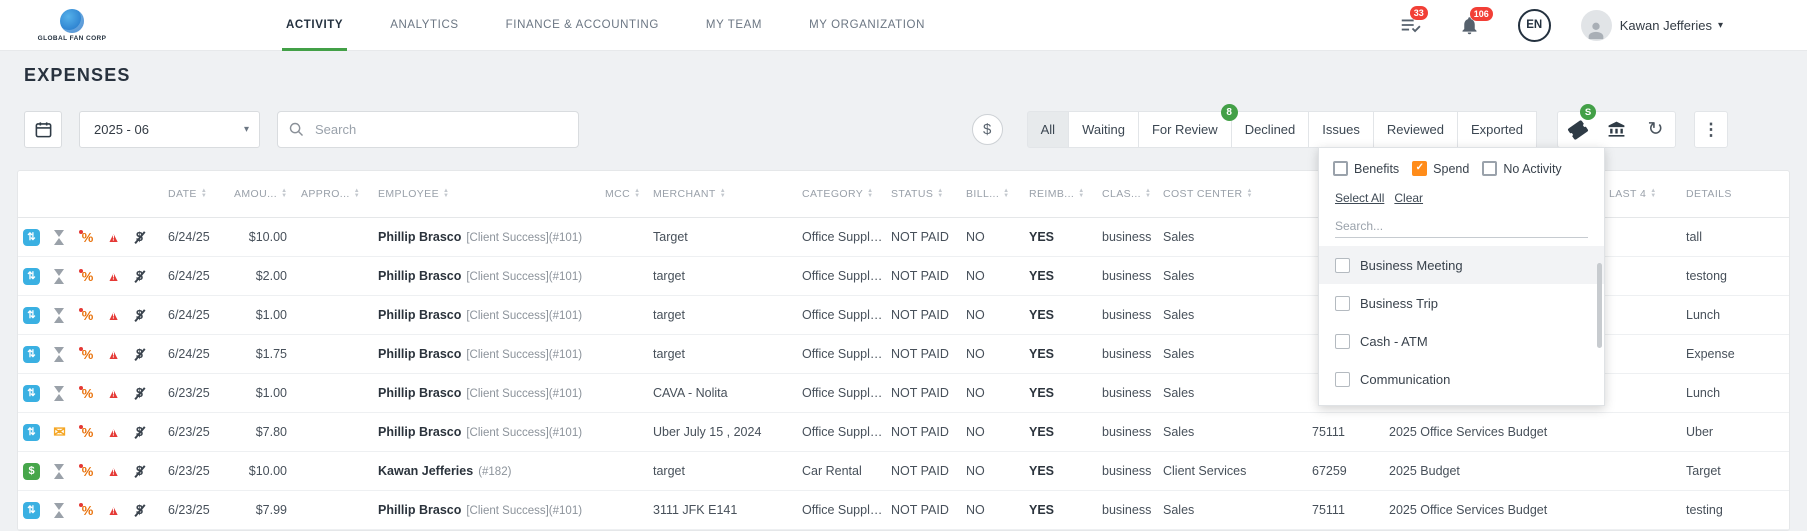 Image resolution: width=1807 pixels, height=531 pixels. Describe the element at coordinates (1237, 194) in the screenshot. I see `column-header: COST CENTER ▲ ▼` at that location.